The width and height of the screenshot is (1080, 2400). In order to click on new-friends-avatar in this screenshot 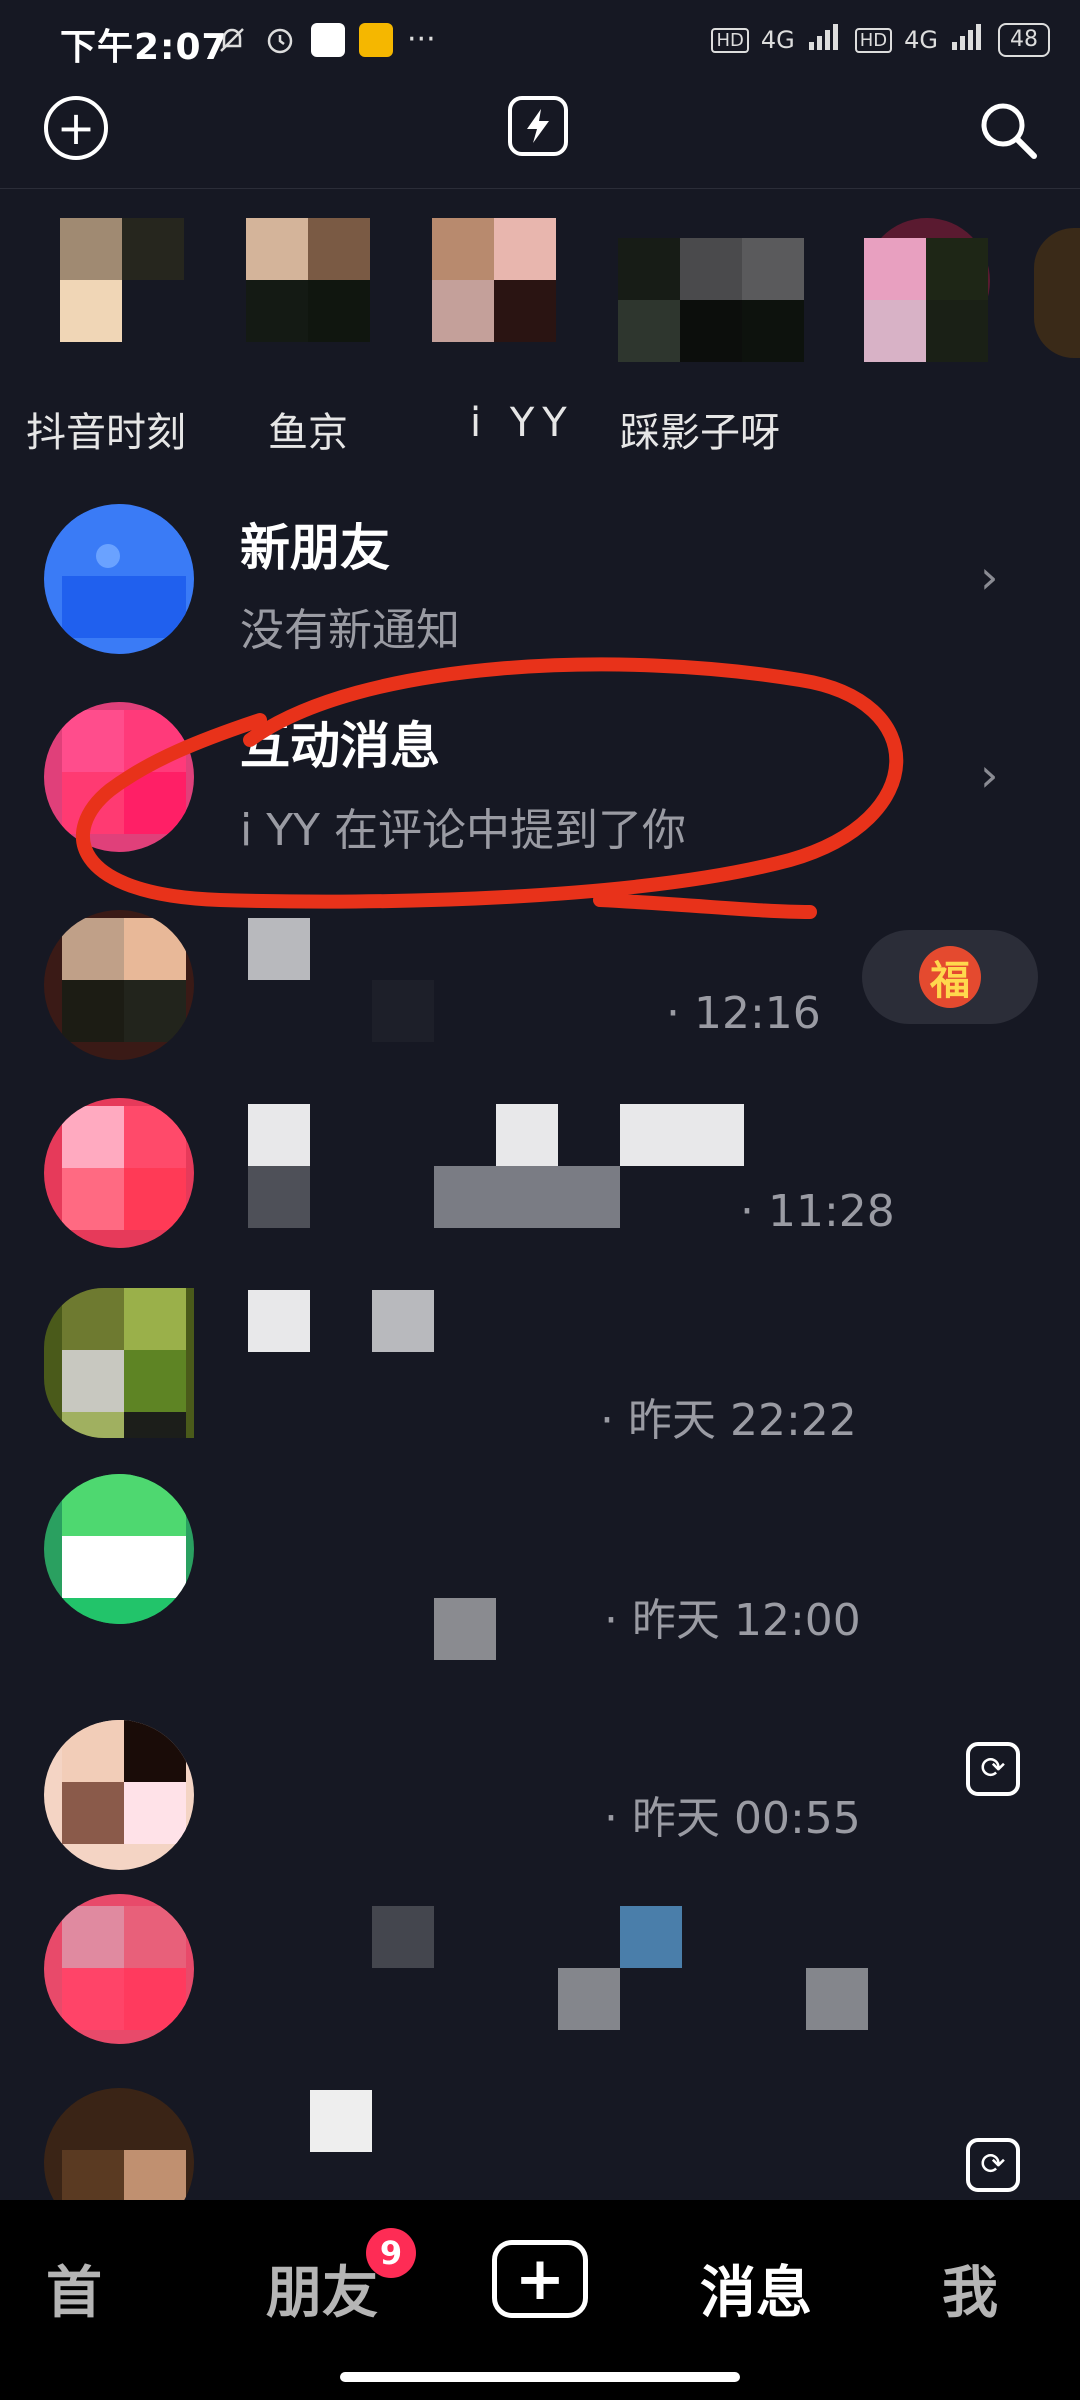, I will do `click(119, 579)`.